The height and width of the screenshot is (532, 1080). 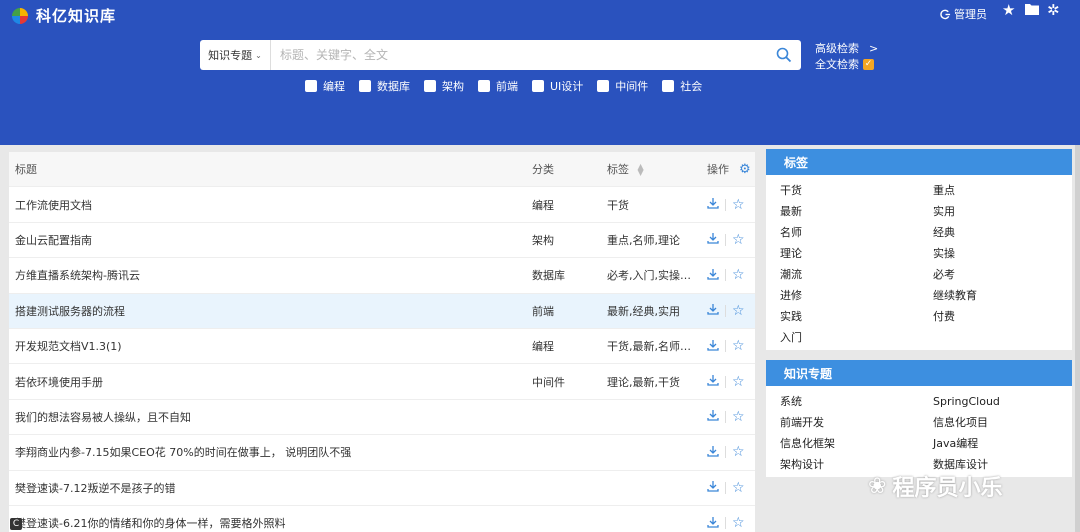 I want to click on topic-link: SpringCloud, so click(x=1006, y=401).